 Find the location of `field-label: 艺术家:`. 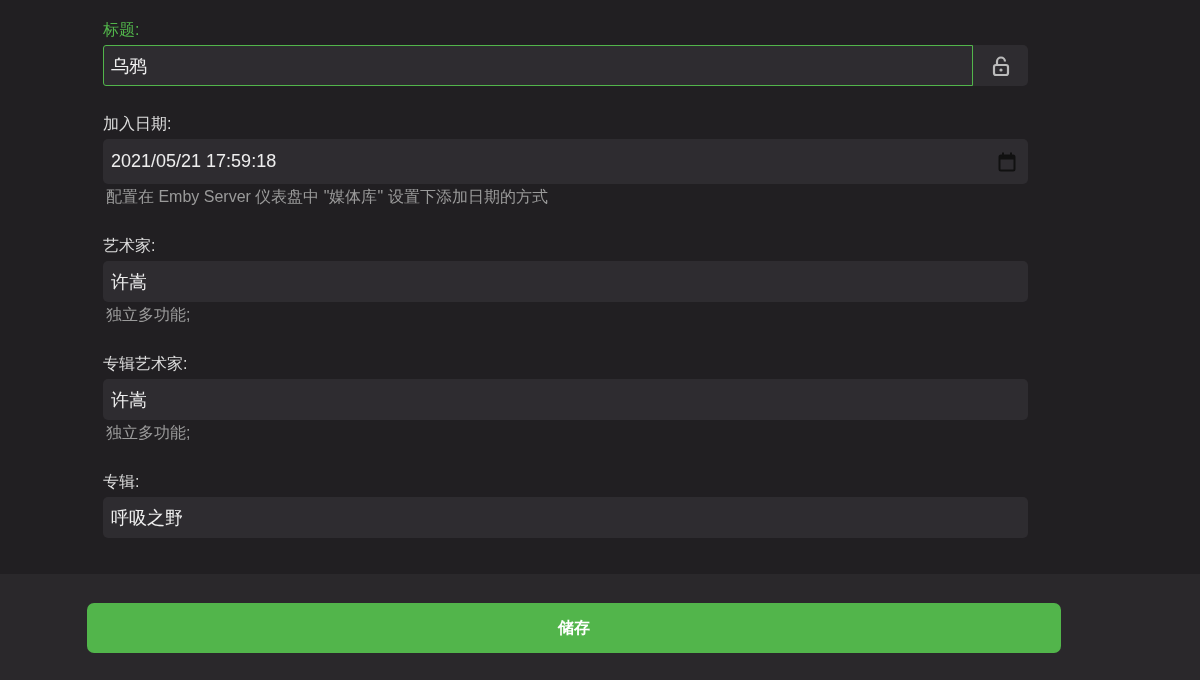

field-label: 艺术家: is located at coordinates (130, 246).